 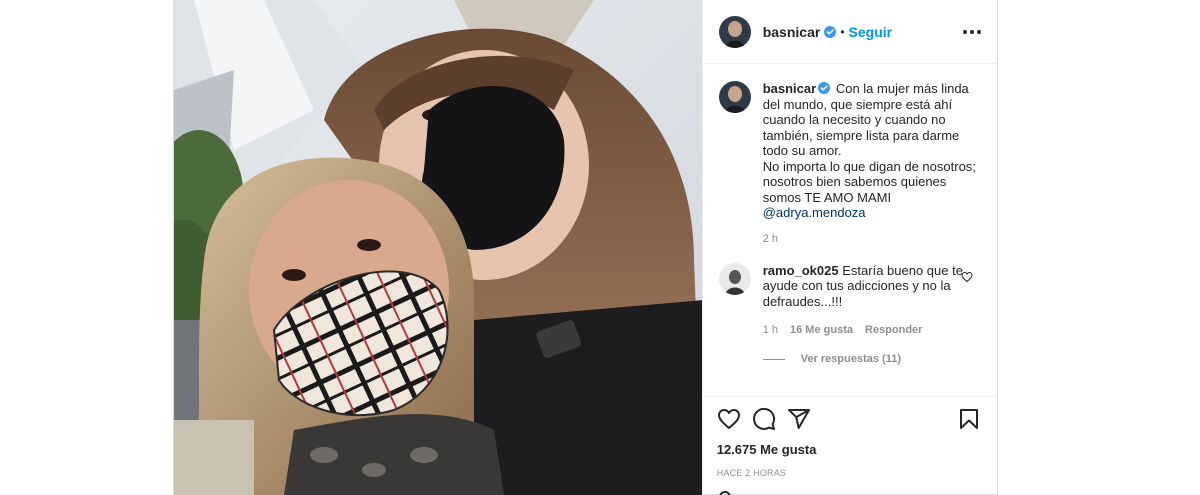 I want to click on likes-count: 12.675 Me gusta, so click(x=850, y=449).